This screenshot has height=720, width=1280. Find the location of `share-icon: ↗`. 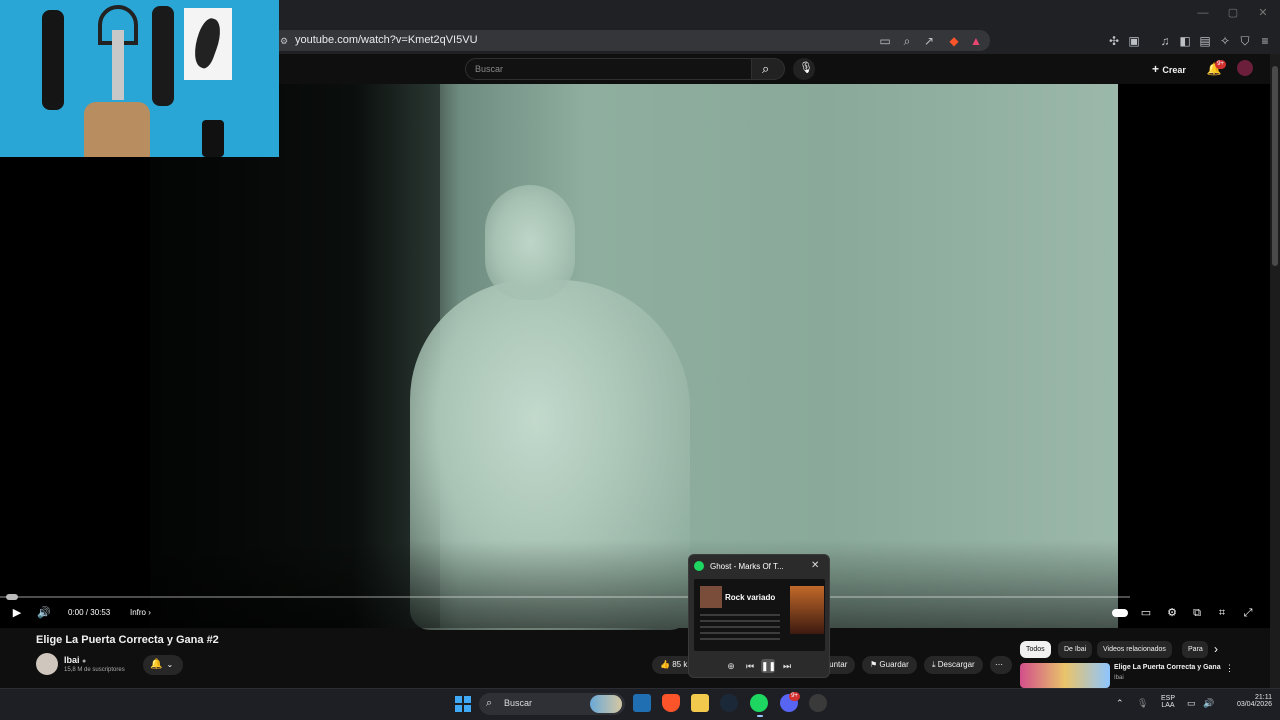

share-icon: ↗ is located at coordinates (929, 41).